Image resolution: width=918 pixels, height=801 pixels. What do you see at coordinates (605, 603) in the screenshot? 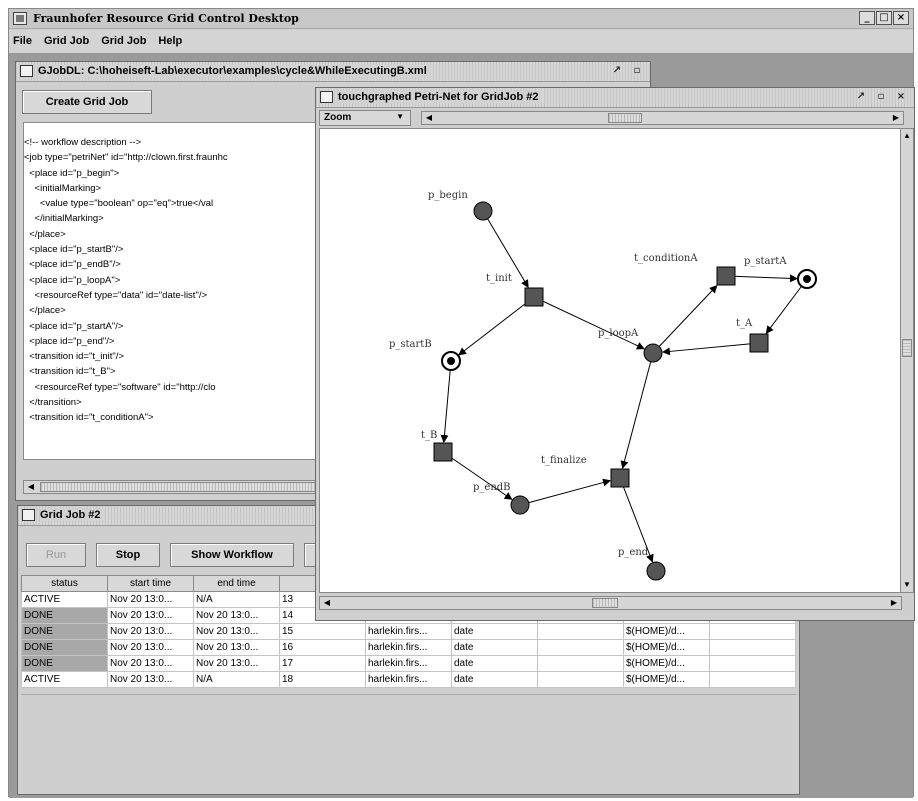
I see `horizontal-scroll-thumb` at bounding box center [605, 603].